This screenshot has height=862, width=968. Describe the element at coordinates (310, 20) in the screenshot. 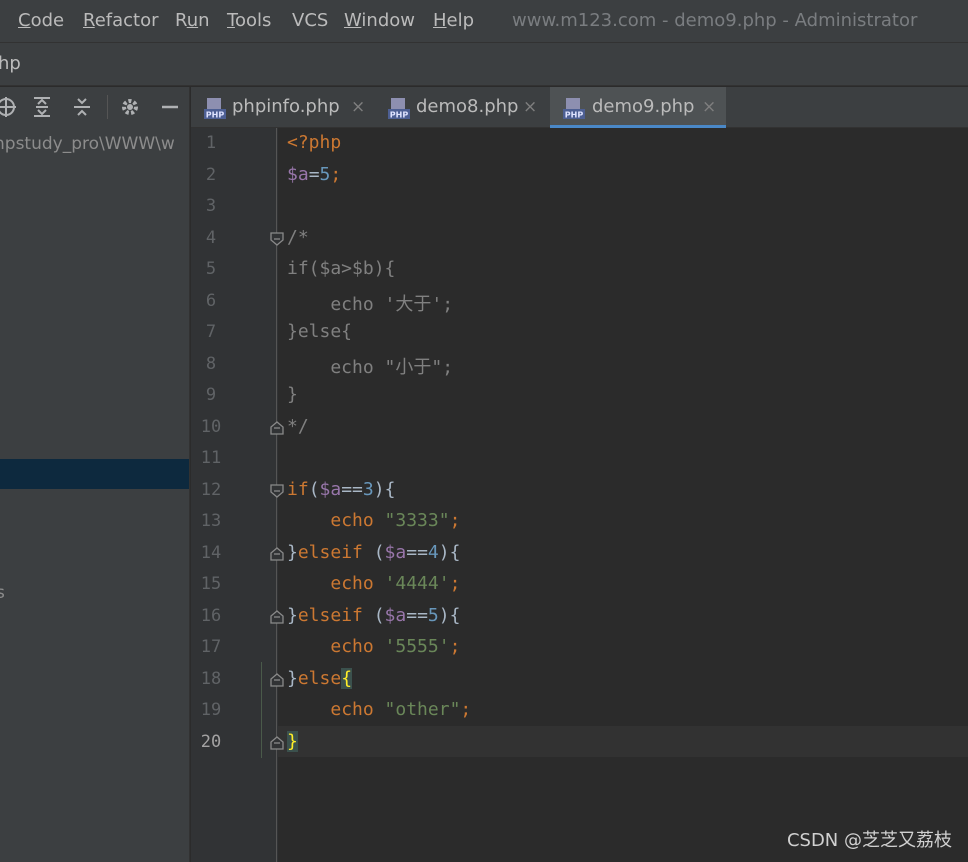

I see `menu-vcs: VCS` at that location.